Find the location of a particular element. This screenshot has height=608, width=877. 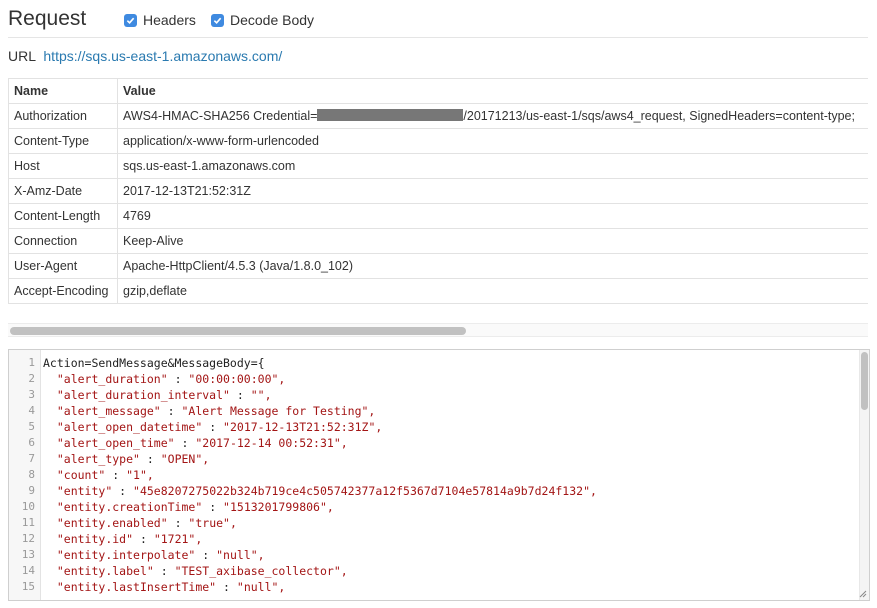

header-value: Apache-HttpClient/4.5.3 (Java/1.8.0_102) is located at coordinates (492, 266).